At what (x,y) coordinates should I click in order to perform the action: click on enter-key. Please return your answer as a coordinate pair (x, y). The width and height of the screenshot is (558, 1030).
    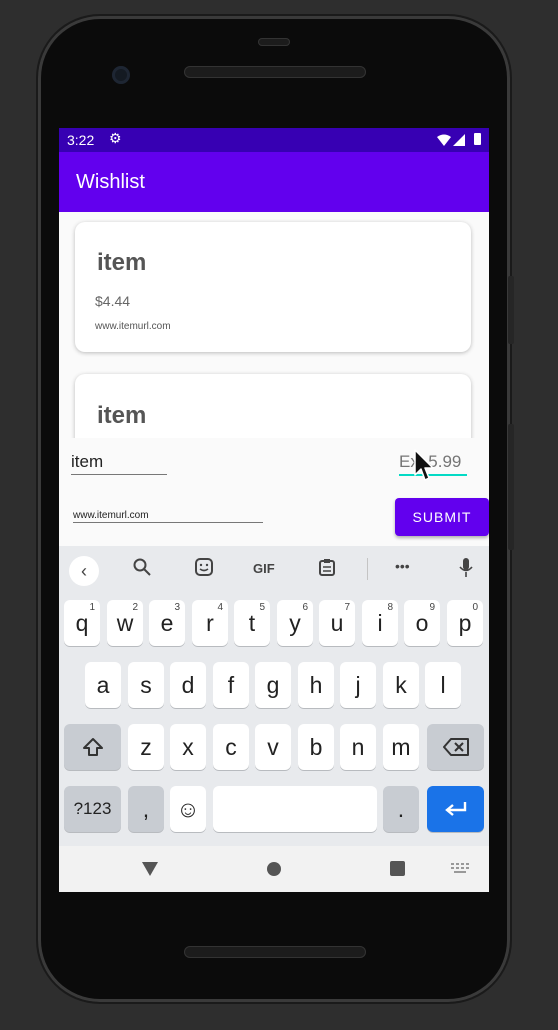
    Looking at the image, I should click on (455, 809).